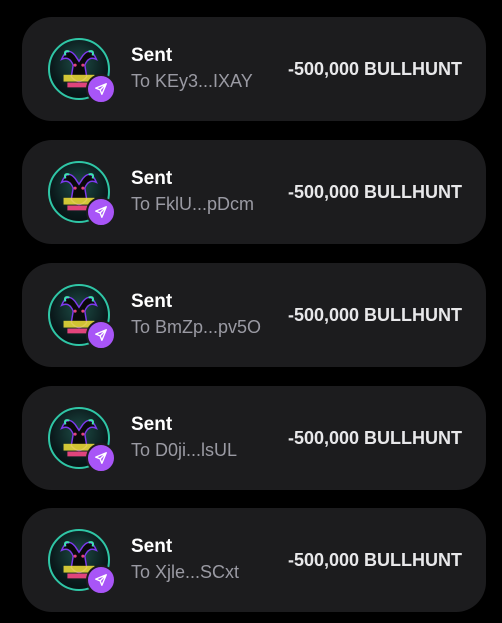 This screenshot has width=502, height=623. What do you see at coordinates (209, 315) in the screenshot?
I see `transaction-info: Sent To BmZp...pv5O` at bounding box center [209, 315].